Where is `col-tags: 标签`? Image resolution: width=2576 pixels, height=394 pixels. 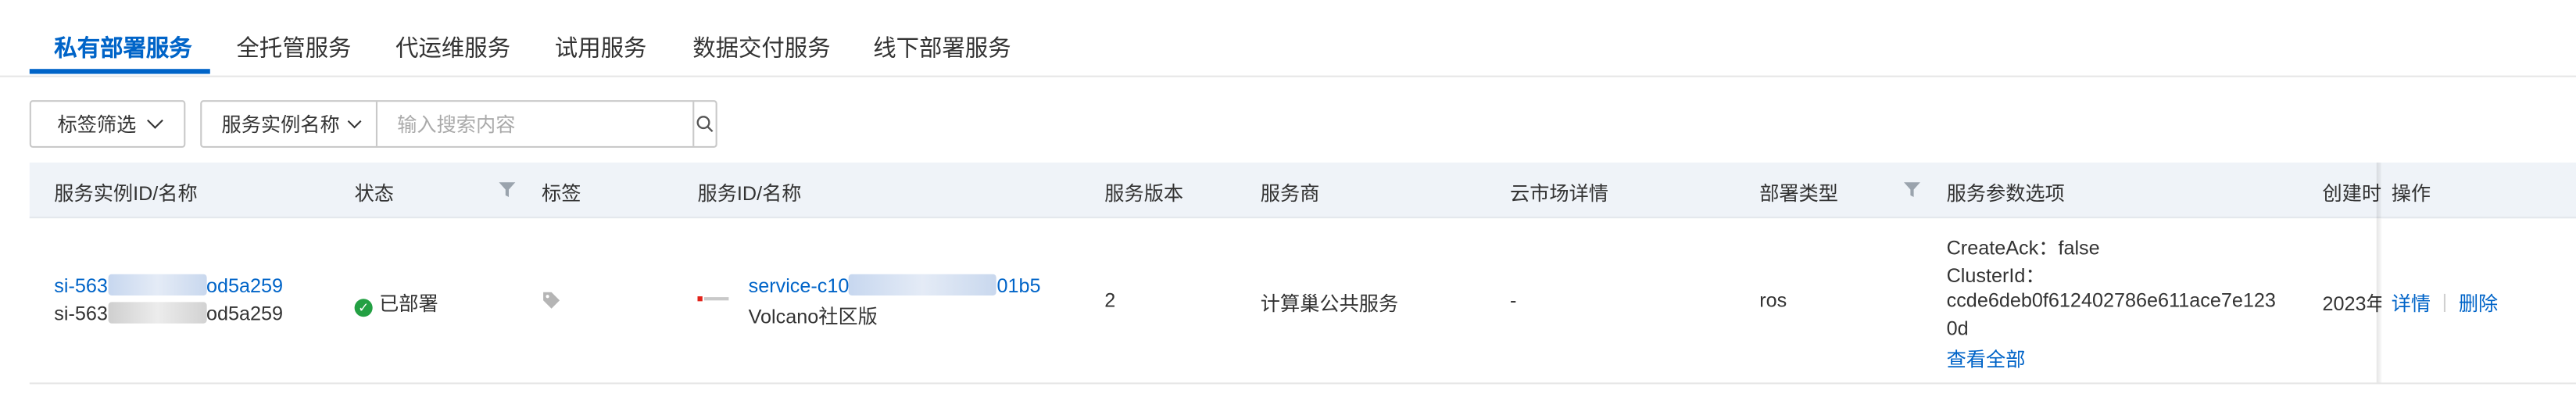 col-tags: 标签 is located at coordinates (561, 194).